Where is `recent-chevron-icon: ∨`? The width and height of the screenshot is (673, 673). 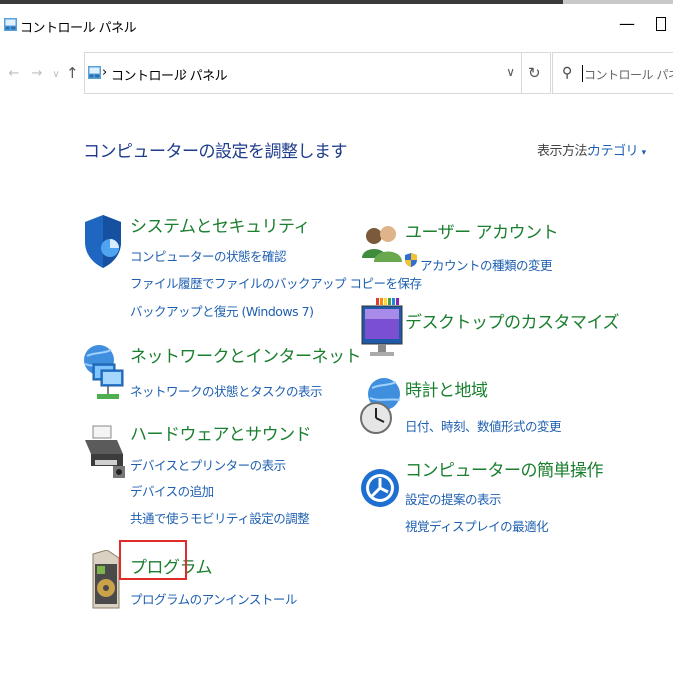
recent-chevron-icon: ∨ is located at coordinates (56, 74).